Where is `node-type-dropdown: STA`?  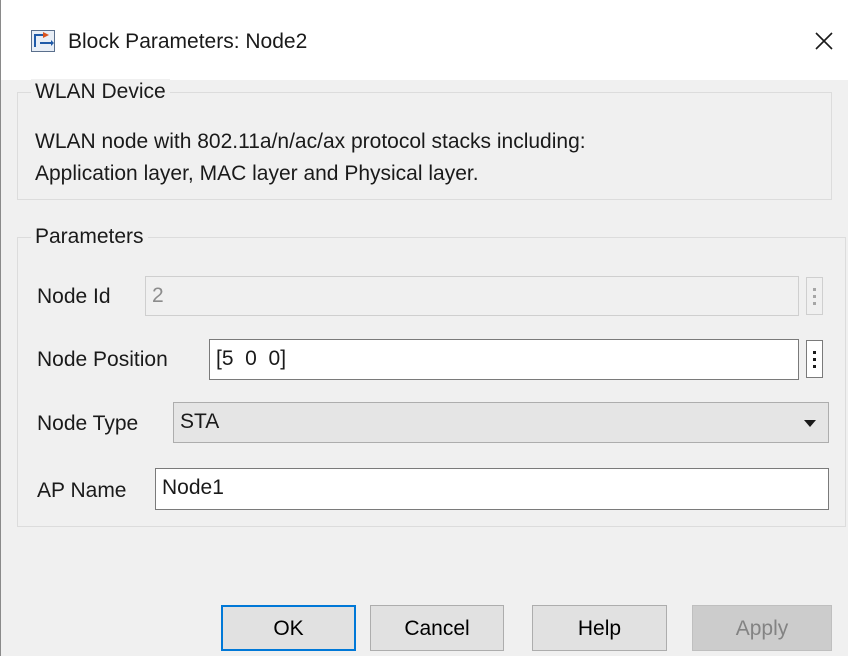 node-type-dropdown: STA is located at coordinates (501, 422).